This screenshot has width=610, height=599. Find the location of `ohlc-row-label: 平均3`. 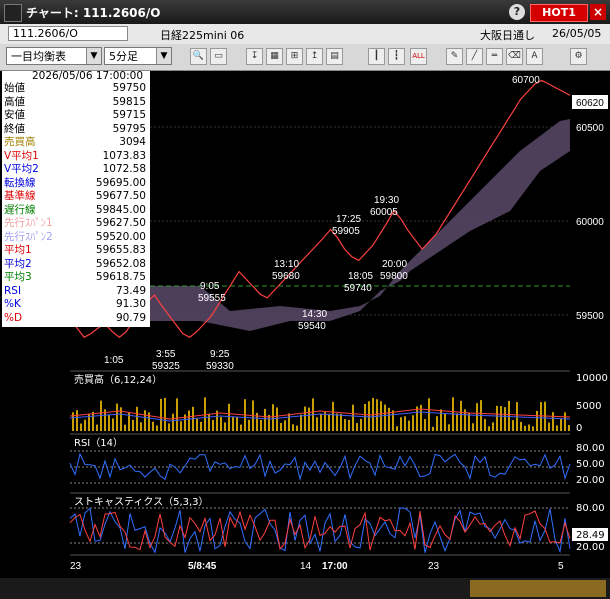

ohlc-row-label: 平均3 is located at coordinates (18, 277).